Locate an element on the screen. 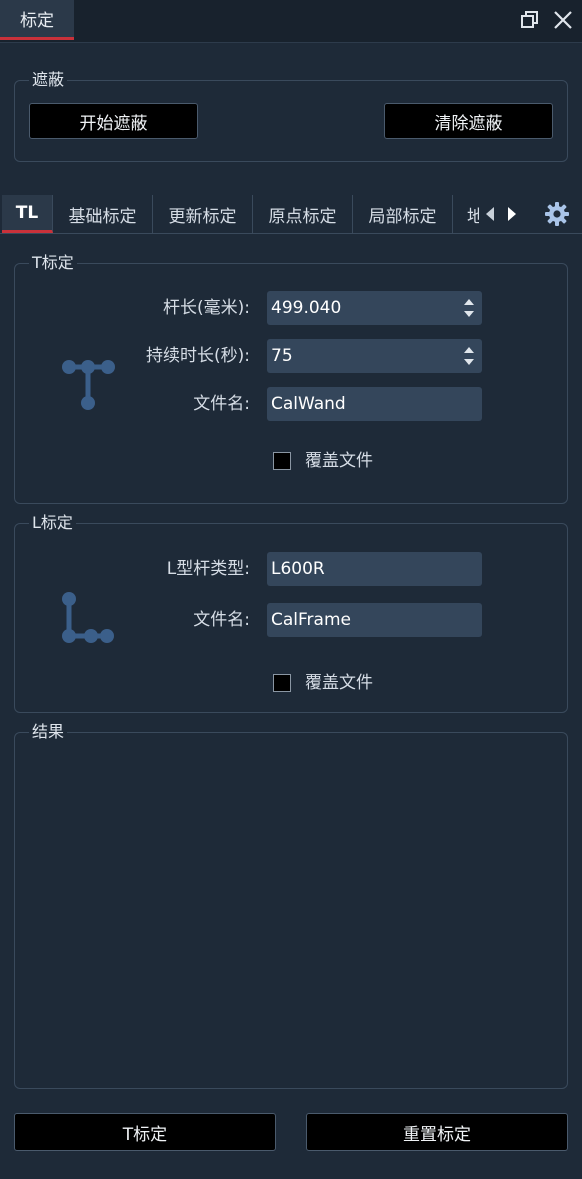  l-overwrite-label: 覆盖文件 is located at coordinates (339, 683).